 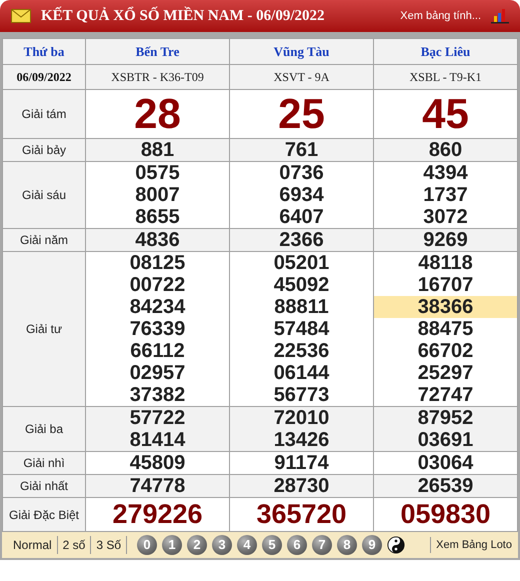 What do you see at coordinates (44, 515) in the screenshot?
I see `prize-label: Giải Đặc Biệt` at bounding box center [44, 515].